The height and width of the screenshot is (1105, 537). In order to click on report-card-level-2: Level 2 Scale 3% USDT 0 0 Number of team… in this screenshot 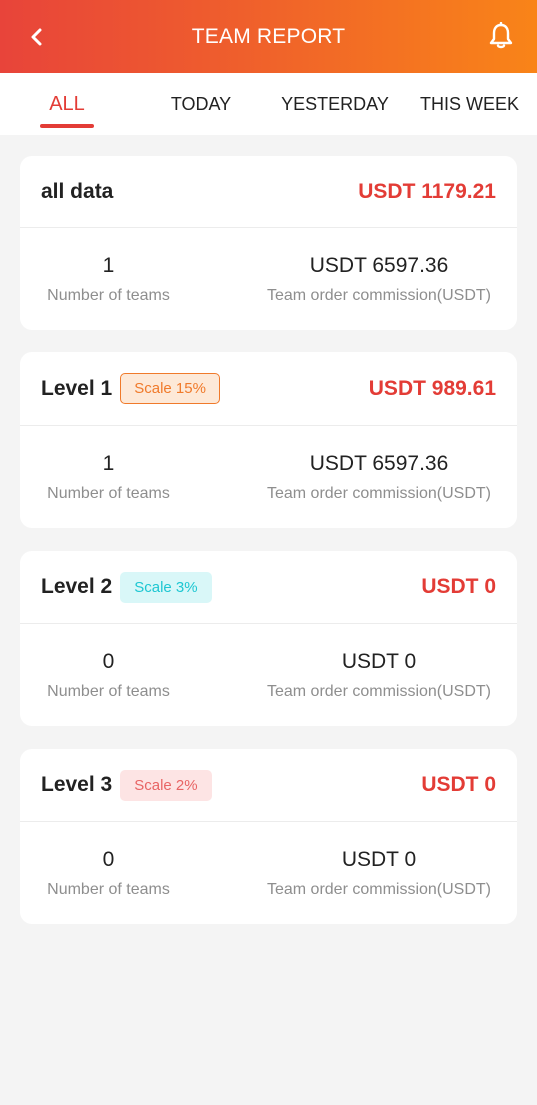, I will do `click(268, 638)`.